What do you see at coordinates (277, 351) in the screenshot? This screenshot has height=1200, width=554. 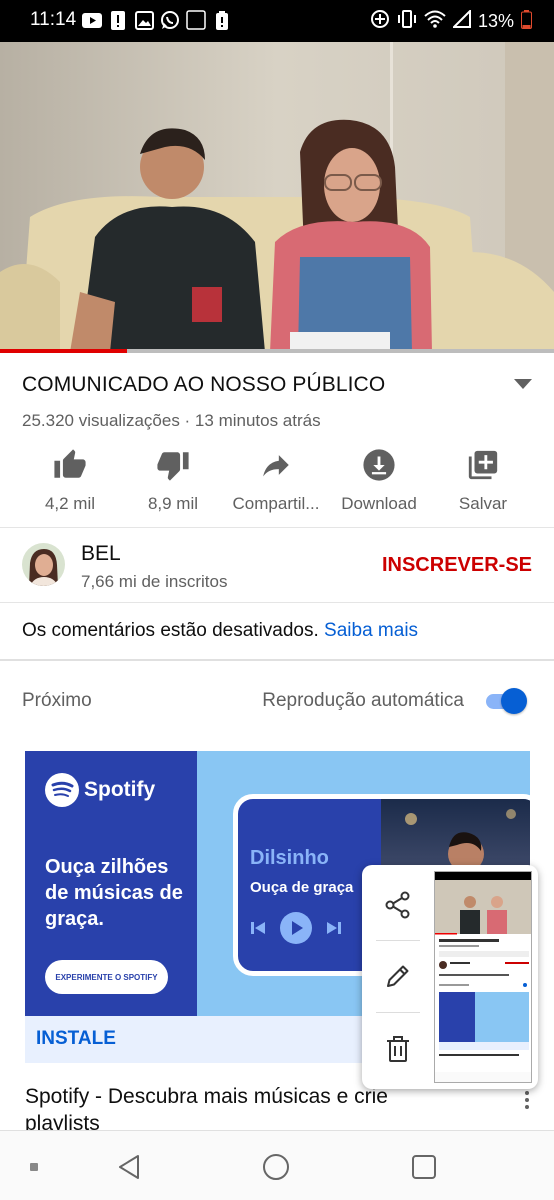 I see `video-progress-bar` at bounding box center [277, 351].